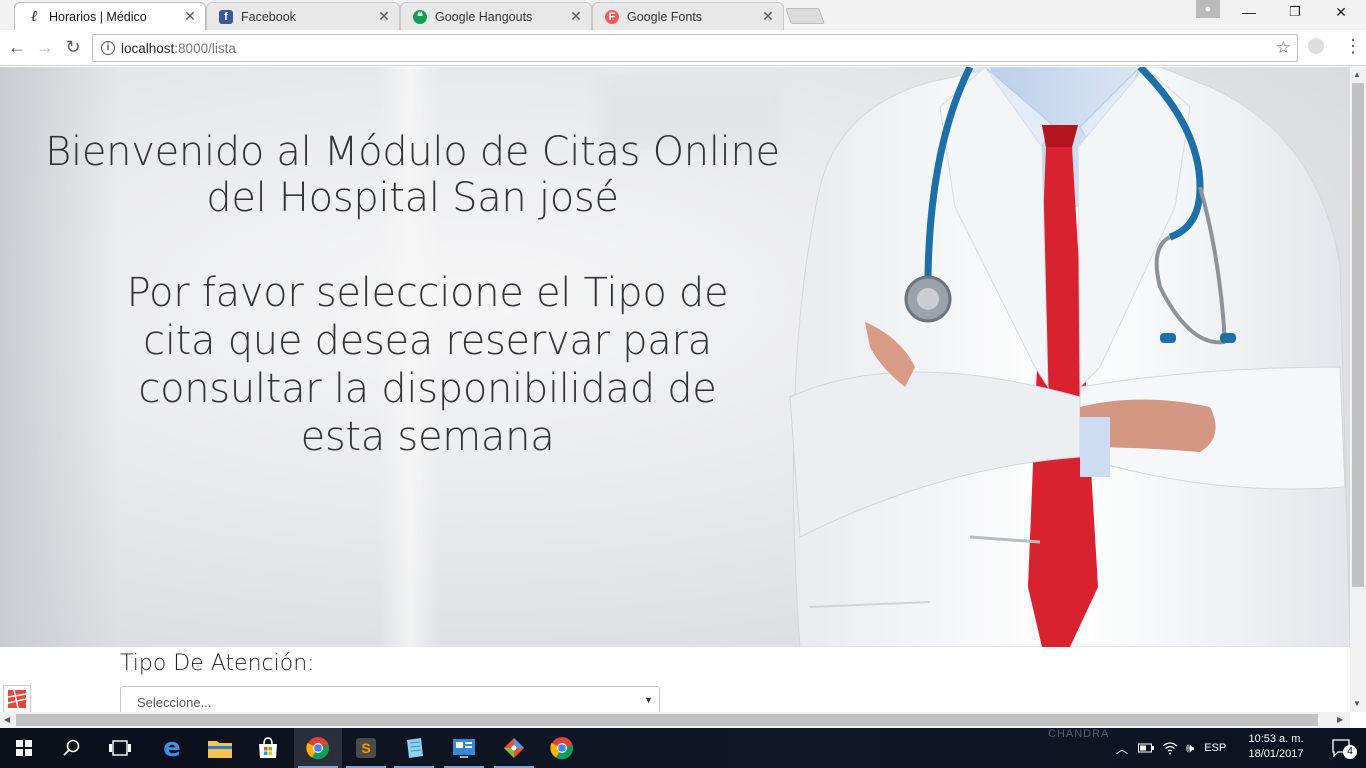 Image resolution: width=1366 pixels, height=768 pixels. What do you see at coordinates (24, 748) in the screenshot?
I see `windows-start-icon` at bounding box center [24, 748].